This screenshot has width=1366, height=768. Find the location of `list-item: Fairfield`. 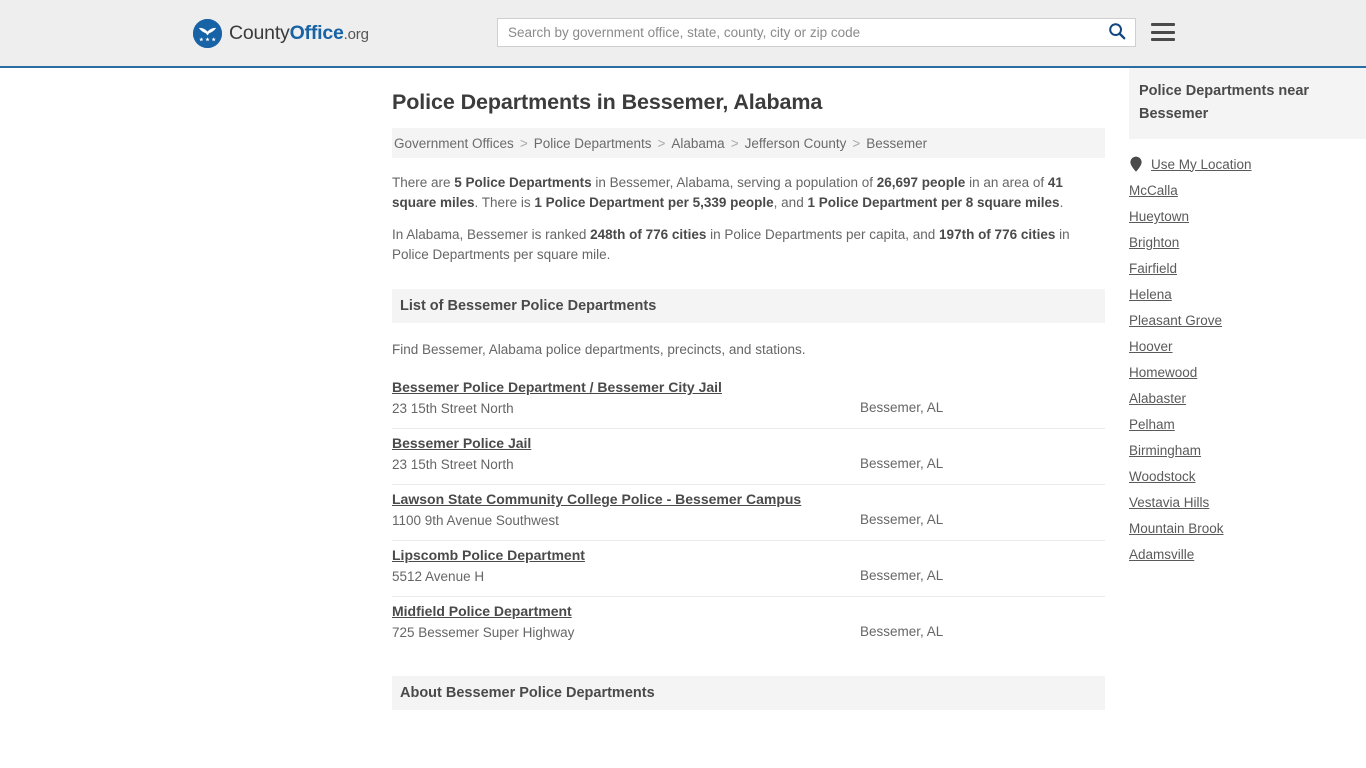

list-item: Fairfield is located at coordinates (1247, 263).